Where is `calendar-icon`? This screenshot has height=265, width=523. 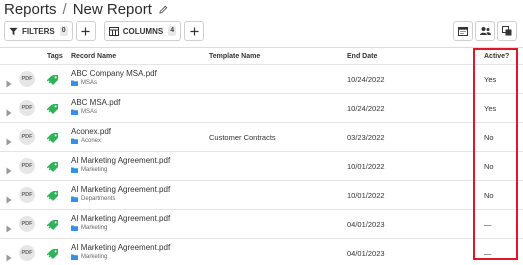 calendar-icon is located at coordinates (463, 31).